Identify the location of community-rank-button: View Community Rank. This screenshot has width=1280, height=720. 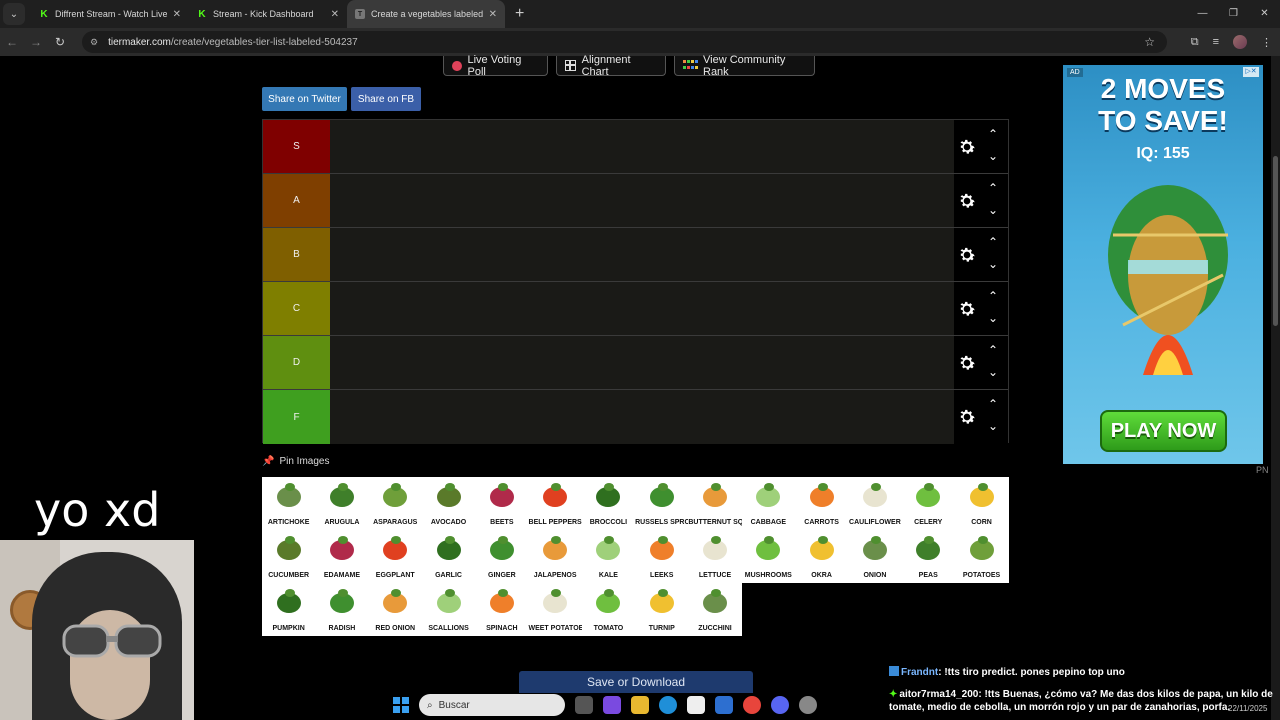
(744, 66).